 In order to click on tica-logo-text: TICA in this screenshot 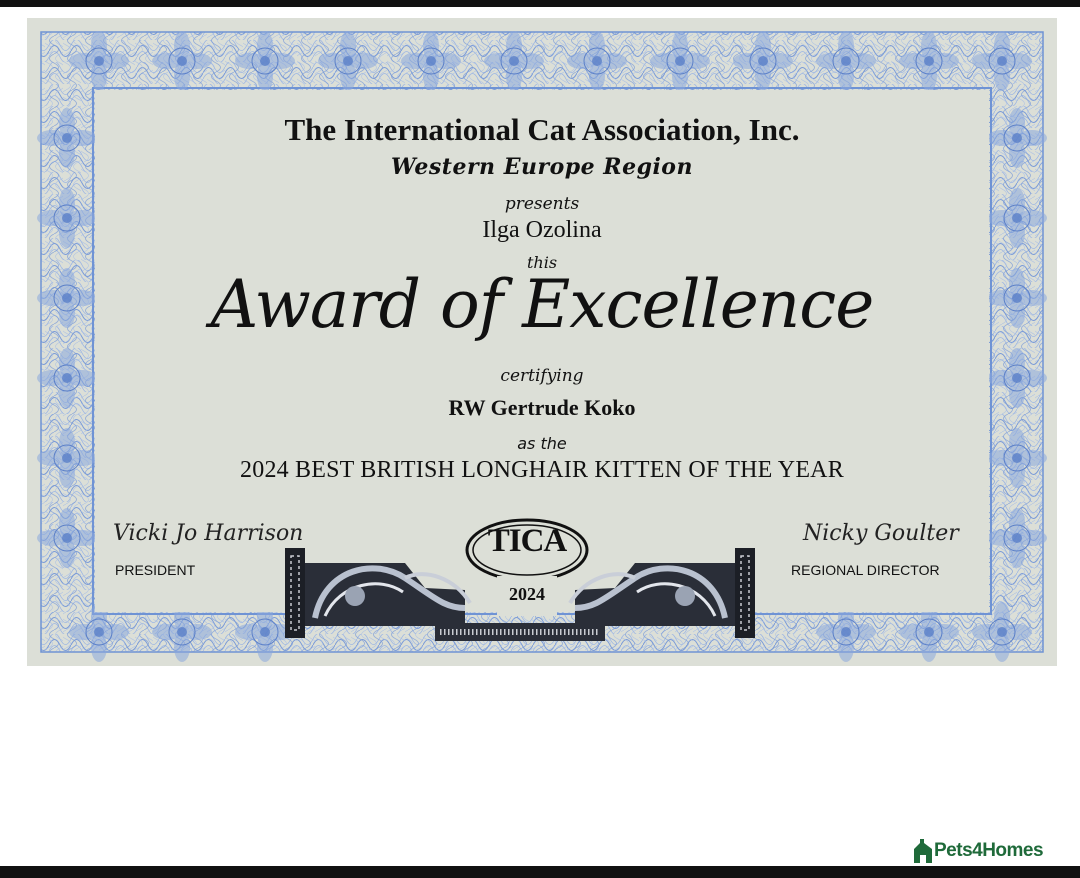, I will do `click(527, 541)`.